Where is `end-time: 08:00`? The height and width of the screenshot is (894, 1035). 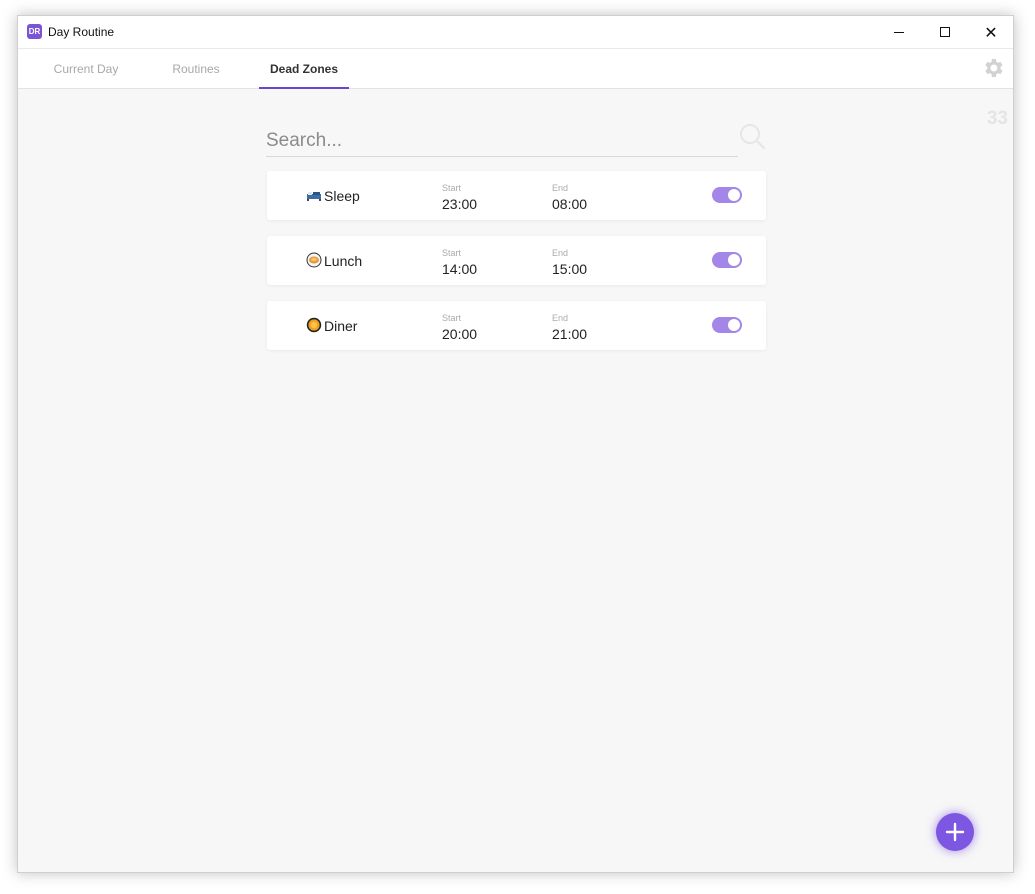
end-time: 08:00 is located at coordinates (570, 204).